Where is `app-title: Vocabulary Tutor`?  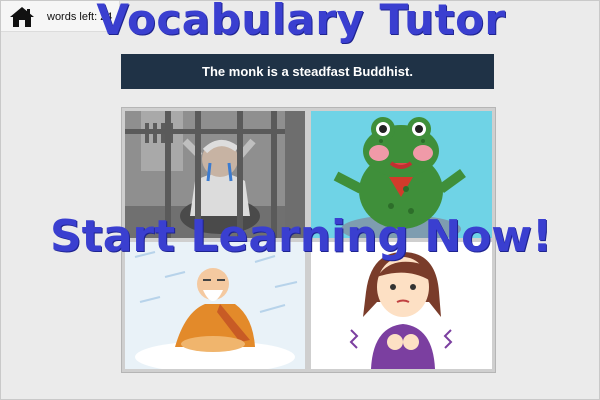 app-title: Vocabulary Tutor is located at coordinates (301, 22).